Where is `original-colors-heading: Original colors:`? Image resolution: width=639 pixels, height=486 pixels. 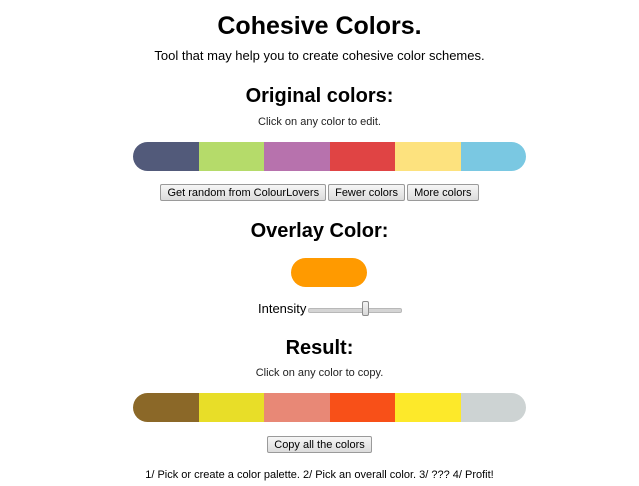
original-colors-heading: Original colors: is located at coordinates (319, 96).